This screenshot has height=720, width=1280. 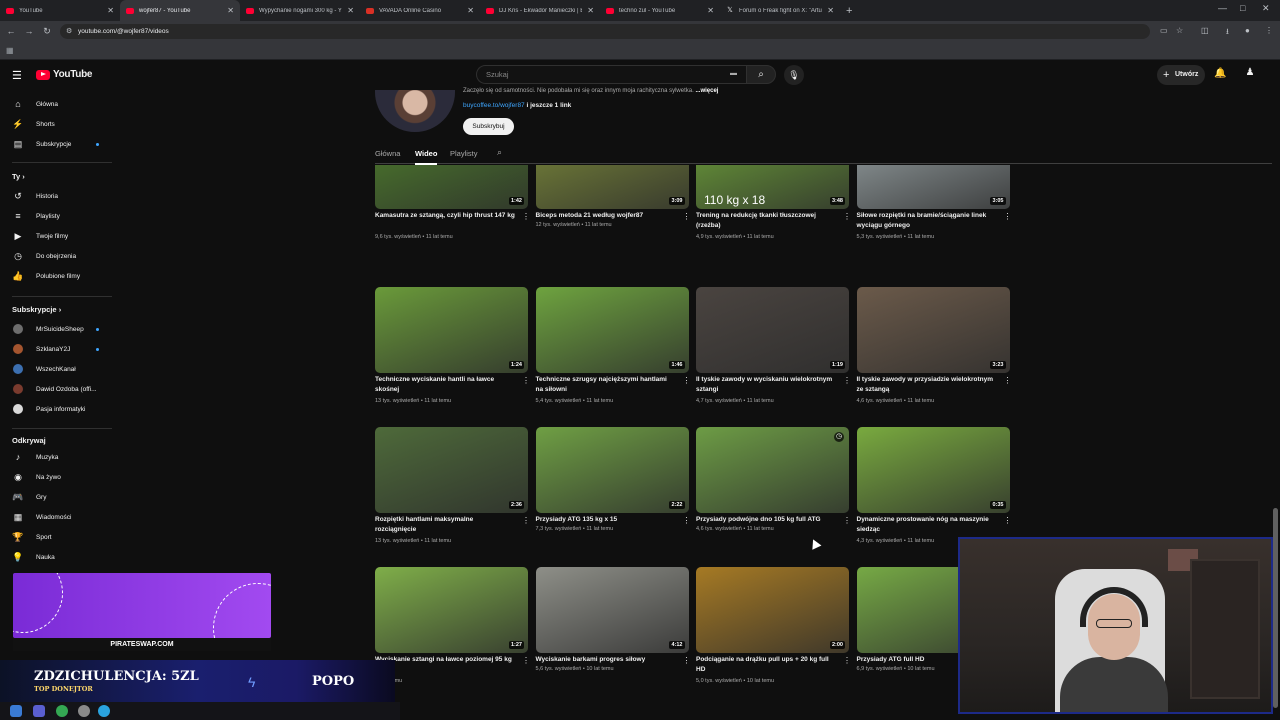 I want to click on sidebar-item: 🎮 Gry, so click(x=55, y=497).